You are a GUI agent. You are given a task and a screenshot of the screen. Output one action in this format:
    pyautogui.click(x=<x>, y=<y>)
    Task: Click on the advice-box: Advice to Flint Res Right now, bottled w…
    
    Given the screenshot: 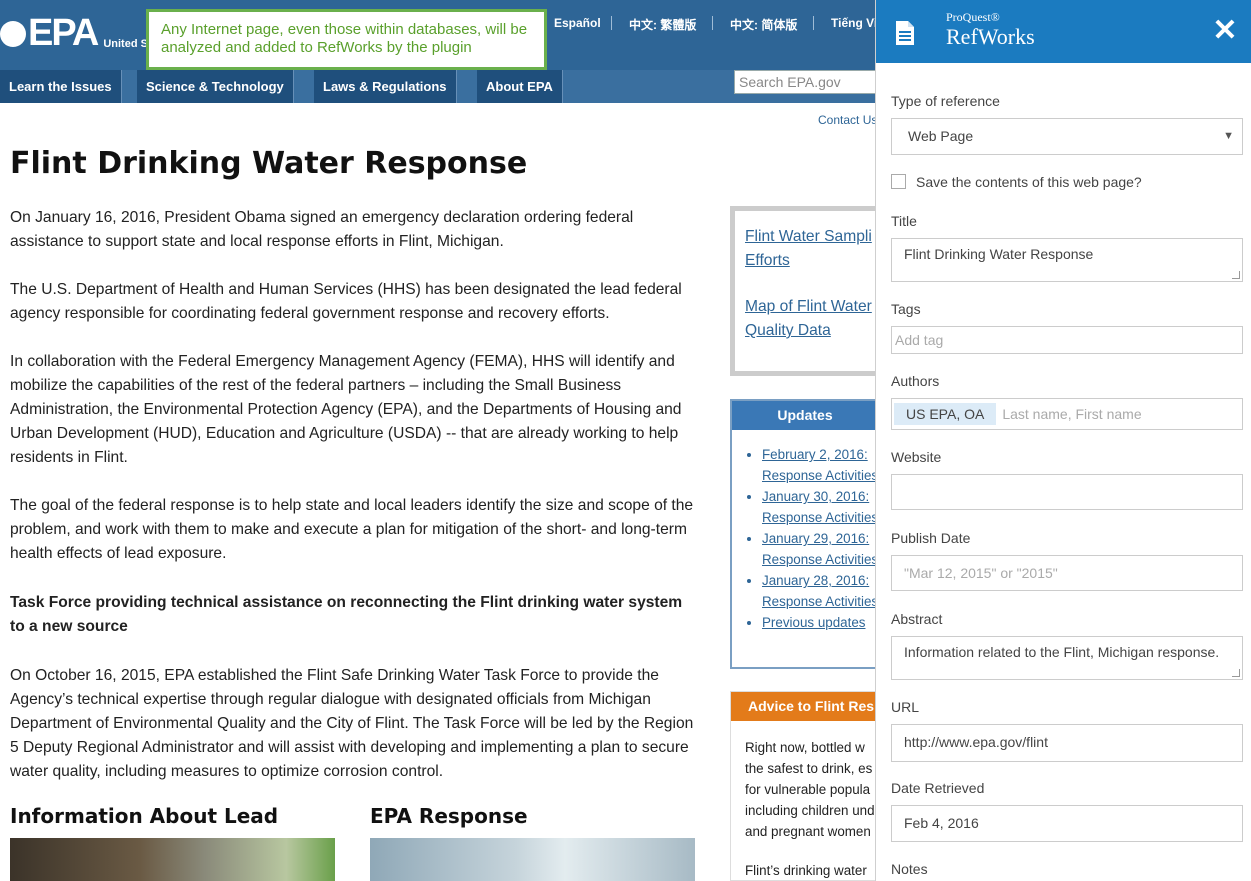 What is the action you would take?
    pyautogui.click(x=805, y=786)
    